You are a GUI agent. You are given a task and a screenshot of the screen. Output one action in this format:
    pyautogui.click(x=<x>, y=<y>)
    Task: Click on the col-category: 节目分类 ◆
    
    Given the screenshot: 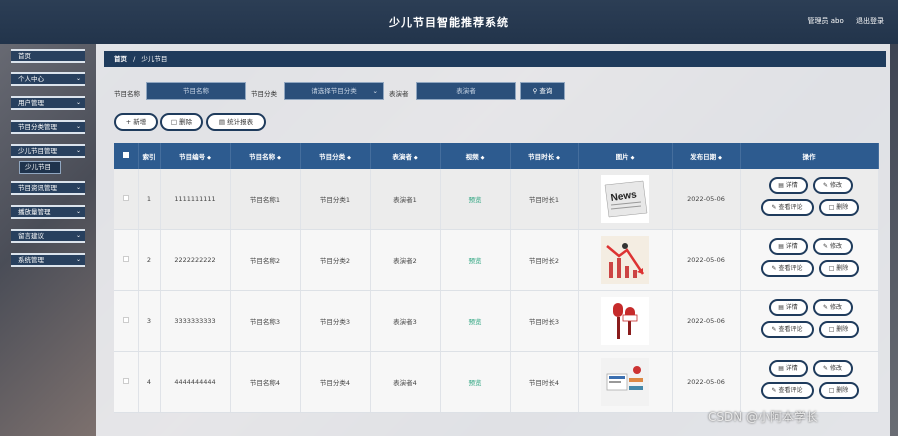 What is the action you would take?
    pyautogui.click(x=335, y=156)
    